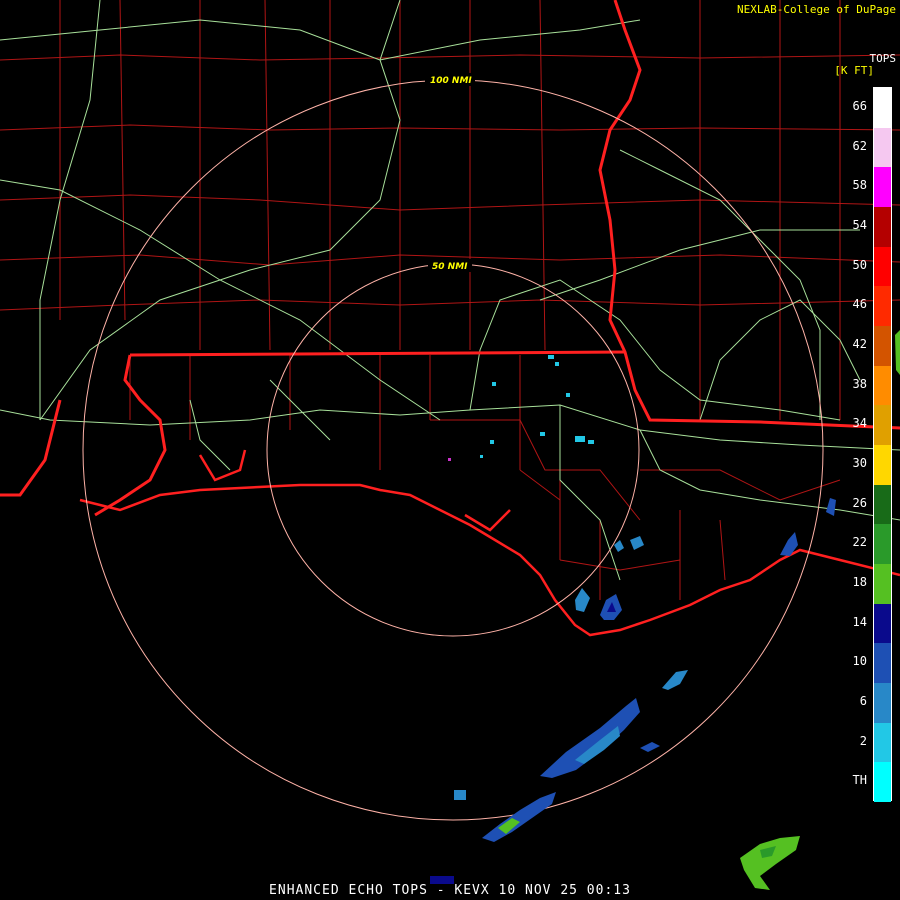 The width and height of the screenshot is (900, 900). I want to click on ring-label-50: 50 NMI, so click(450, 267).